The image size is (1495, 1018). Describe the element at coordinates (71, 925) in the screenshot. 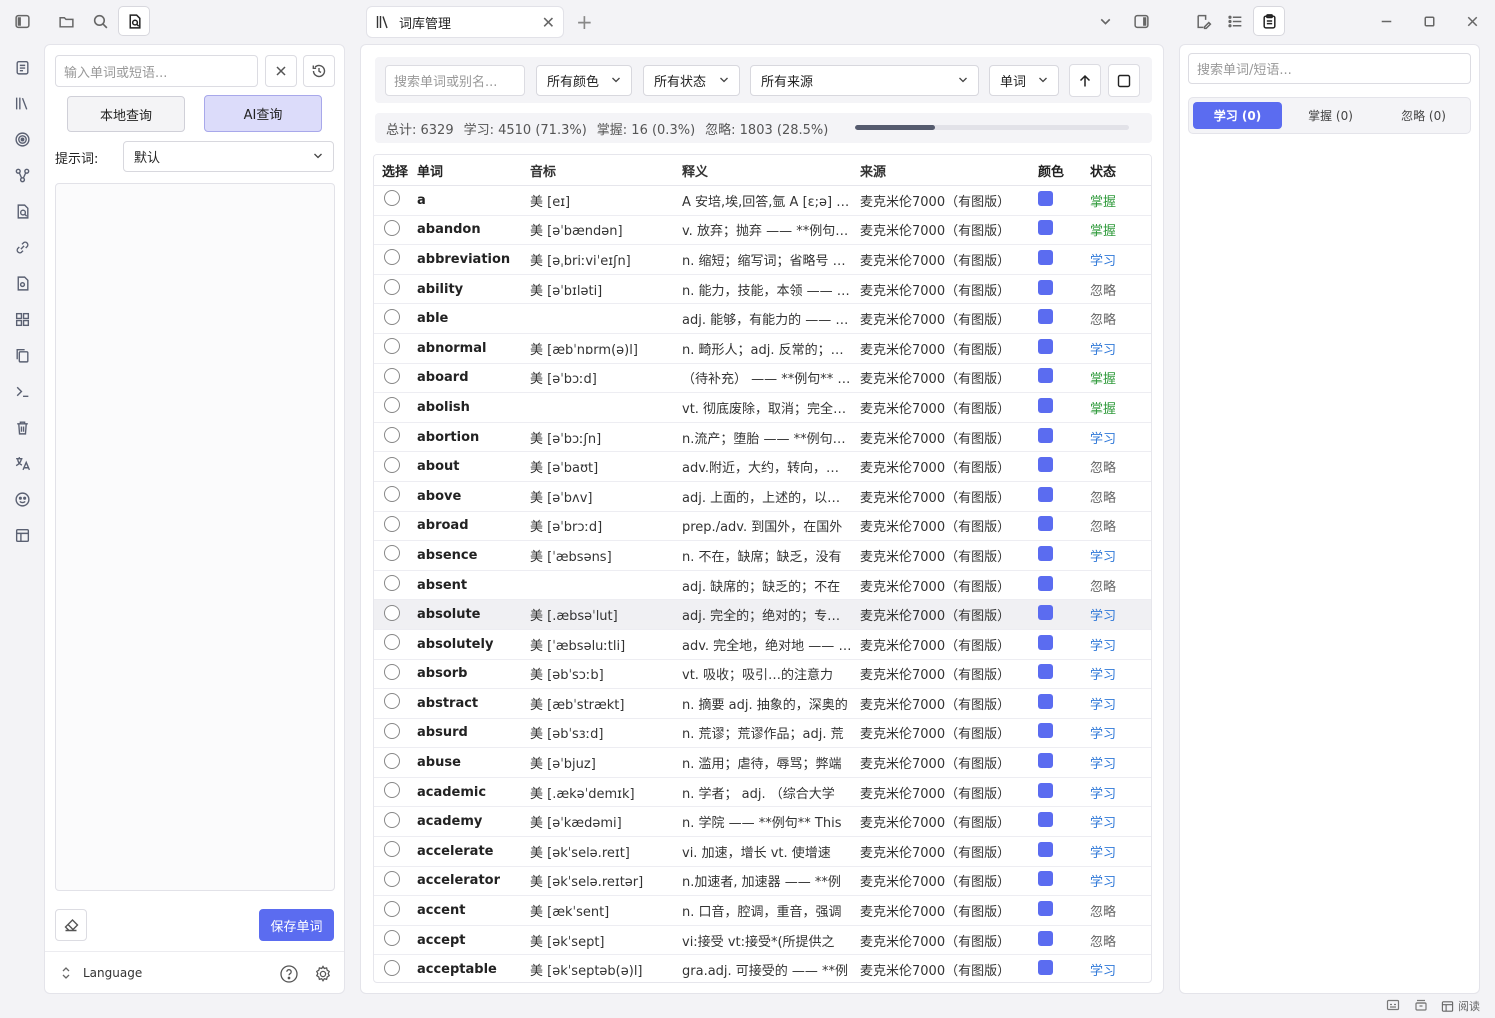

I see `eraser-button` at that location.